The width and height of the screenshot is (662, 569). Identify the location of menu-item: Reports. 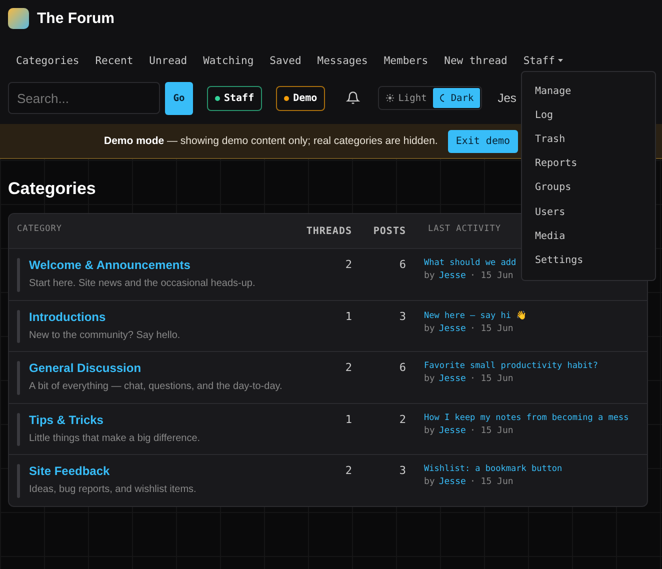
(588, 164).